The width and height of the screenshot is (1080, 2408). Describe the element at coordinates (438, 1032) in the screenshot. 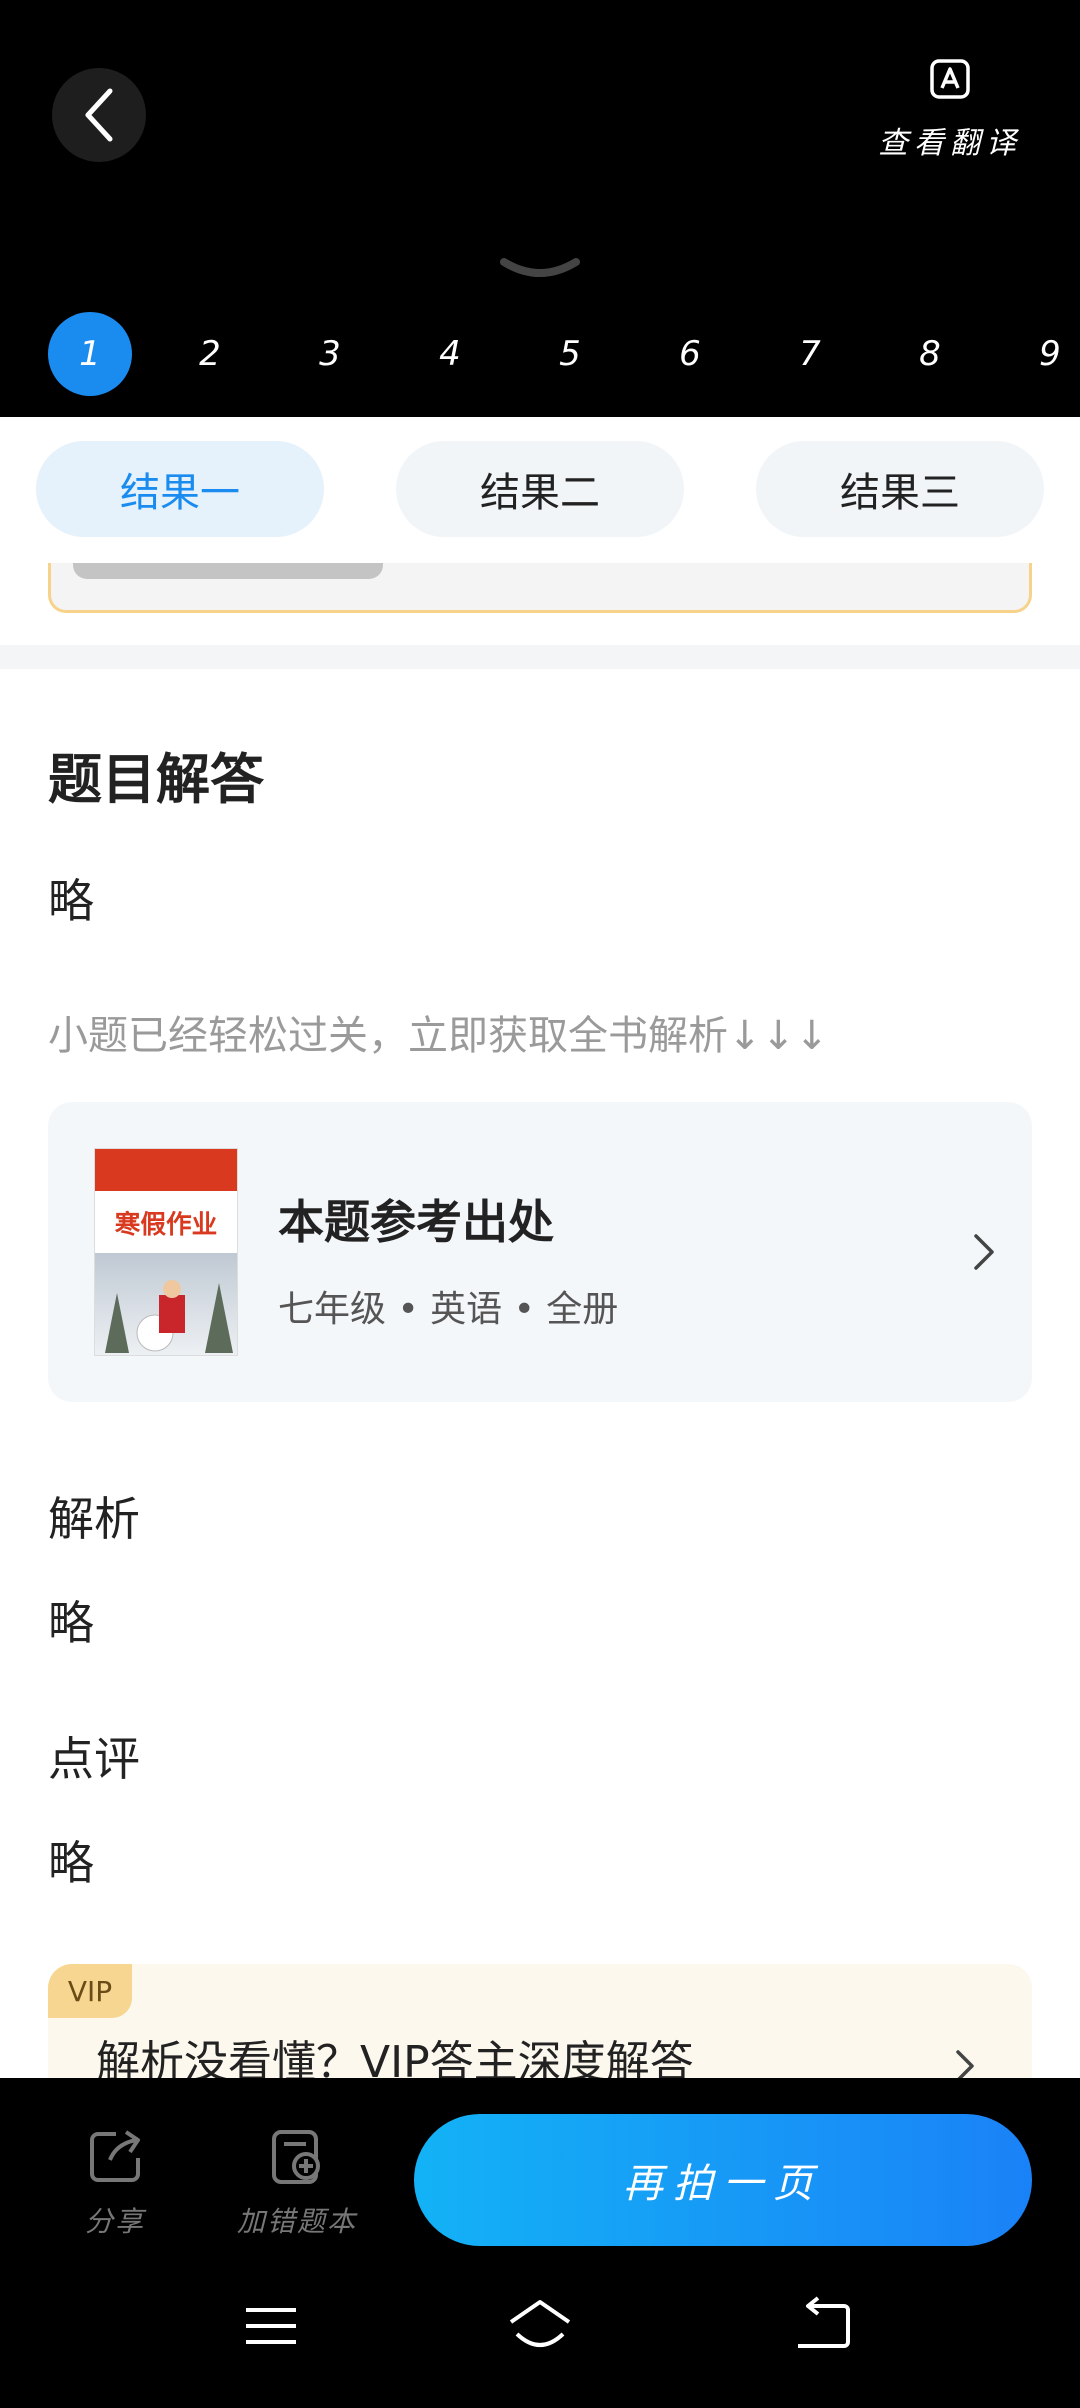

I see `promo-text: 小题已经轻松过关，立即获取全书解析↓↓↓` at that location.